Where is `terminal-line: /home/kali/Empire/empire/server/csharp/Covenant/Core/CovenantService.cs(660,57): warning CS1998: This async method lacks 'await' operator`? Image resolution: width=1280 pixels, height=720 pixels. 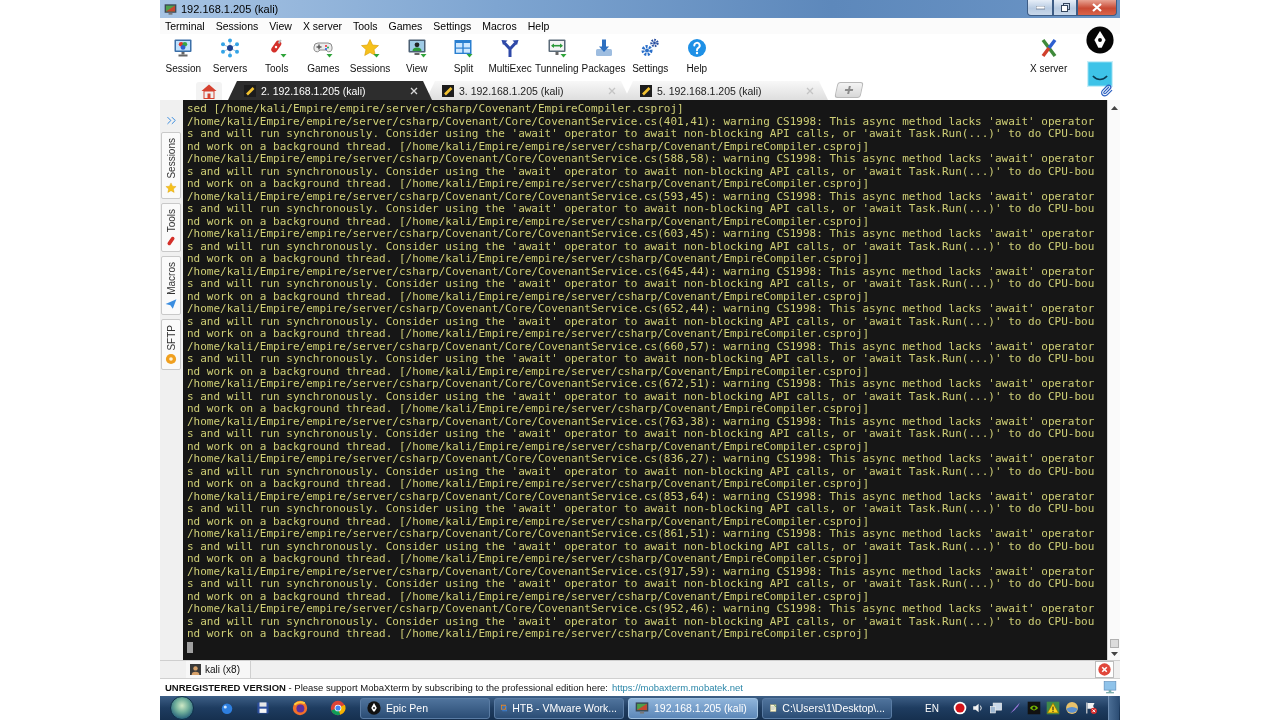 terminal-line: /home/kali/Empire/empire/server/csharp/Covenant/Core/CovenantService.cs(660,57): warning CS1998: This async method lacks 'await' operator is located at coordinates (641, 346).